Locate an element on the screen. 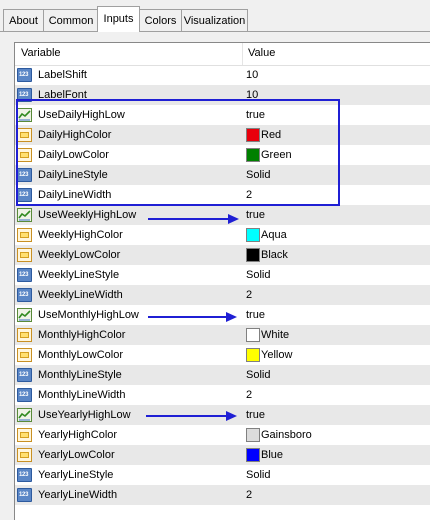  grid-row: UseMonthlyHighLow true is located at coordinates (222, 315).